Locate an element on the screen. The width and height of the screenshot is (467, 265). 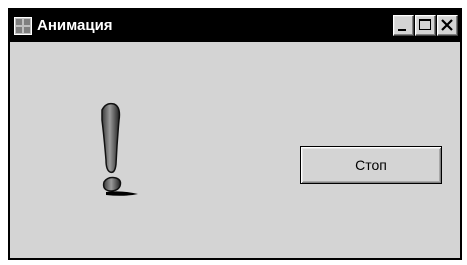
caption-buttons is located at coordinates (425, 25).